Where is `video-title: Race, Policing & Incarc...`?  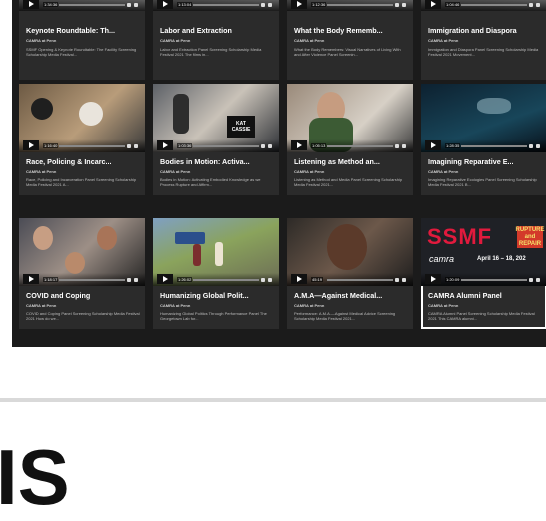 video-title: Race, Policing & Incarc... is located at coordinates (83, 161).